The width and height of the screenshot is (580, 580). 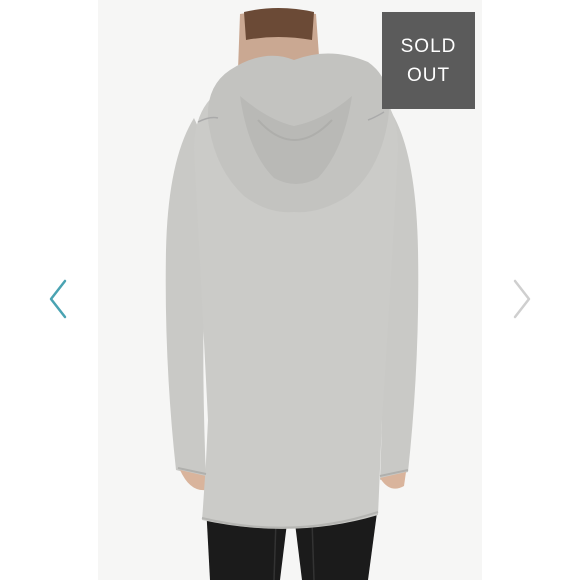 What do you see at coordinates (428, 75) in the screenshot?
I see `sold-out-line2: OUT` at bounding box center [428, 75].